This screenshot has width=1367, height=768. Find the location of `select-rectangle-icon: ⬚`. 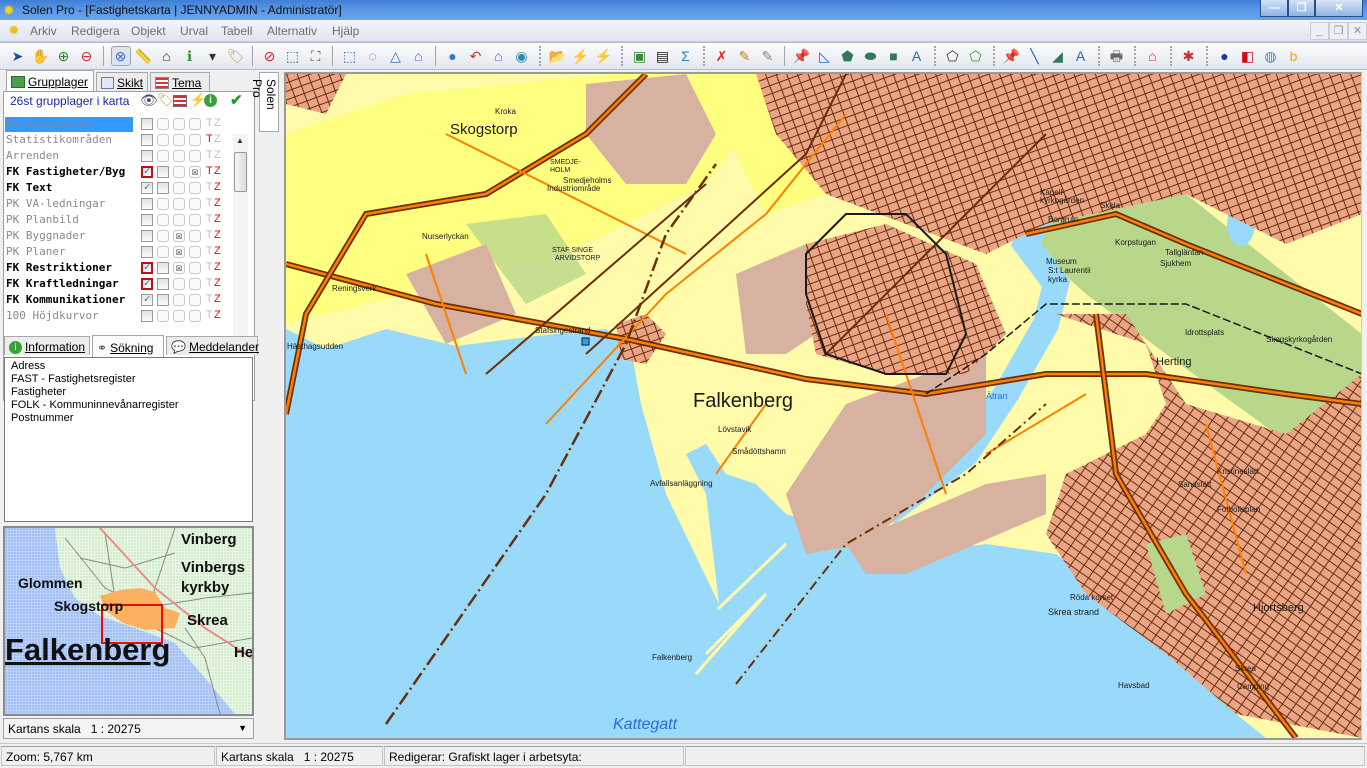

select-rectangle-icon: ⬚ is located at coordinates (293, 56).